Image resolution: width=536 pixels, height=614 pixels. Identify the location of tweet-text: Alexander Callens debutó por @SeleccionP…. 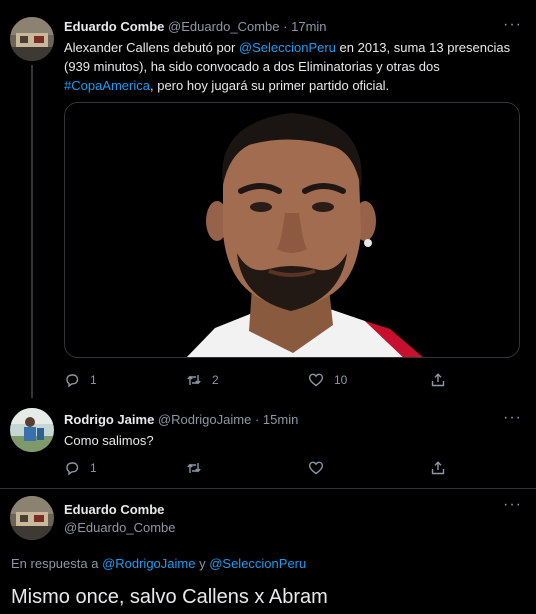
(292, 66).